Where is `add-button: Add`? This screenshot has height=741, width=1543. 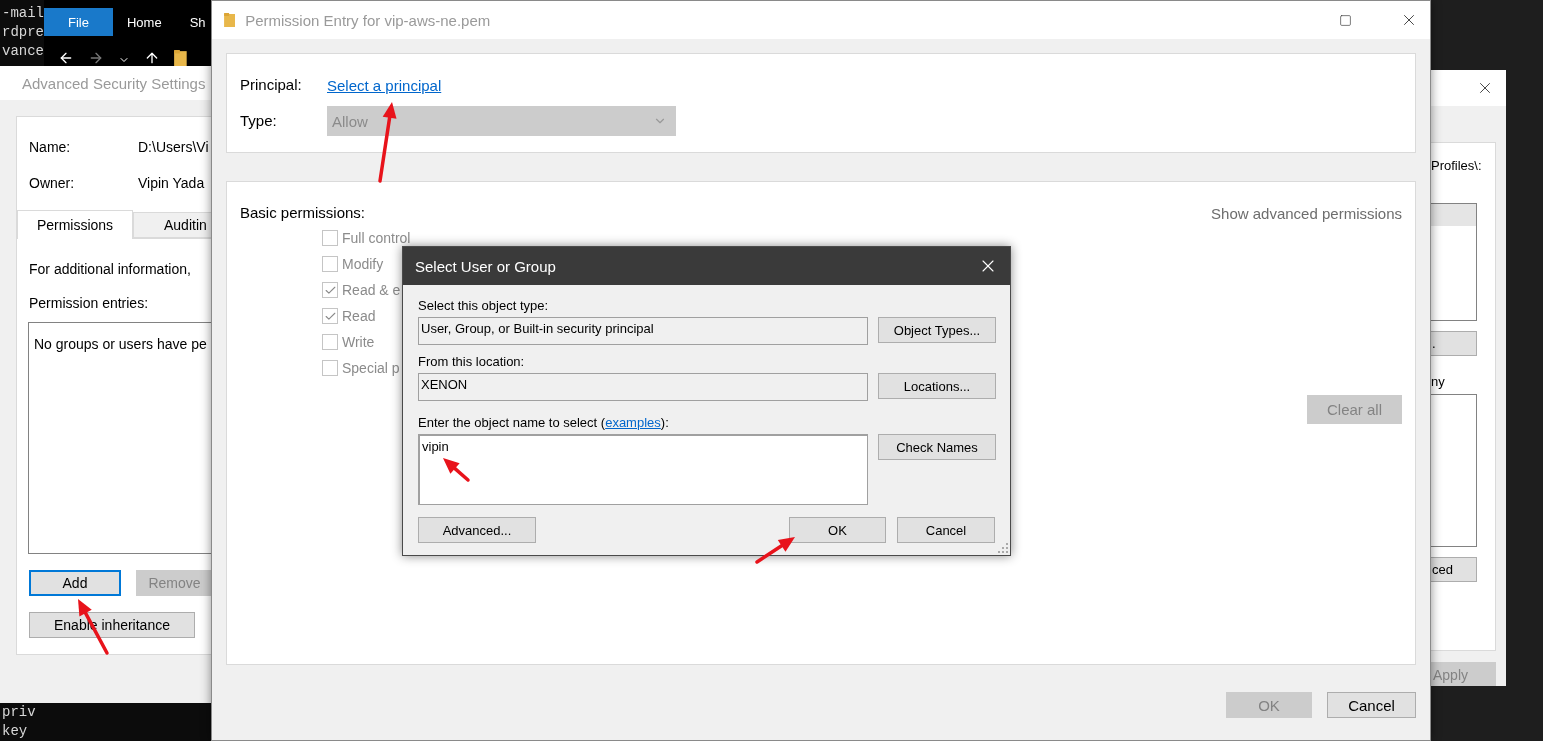 add-button: Add is located at coordinates (75, 583).